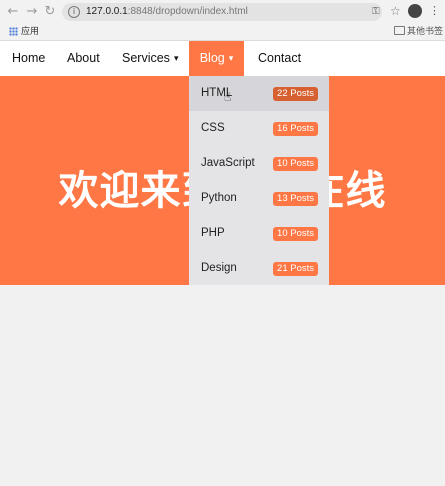 The height and width of the screenshot is (486, 445). Describe the element at coordinates (259, 93) in the screenshot. I see `dropdown-item-html: HTML 22 Posts` at that location.